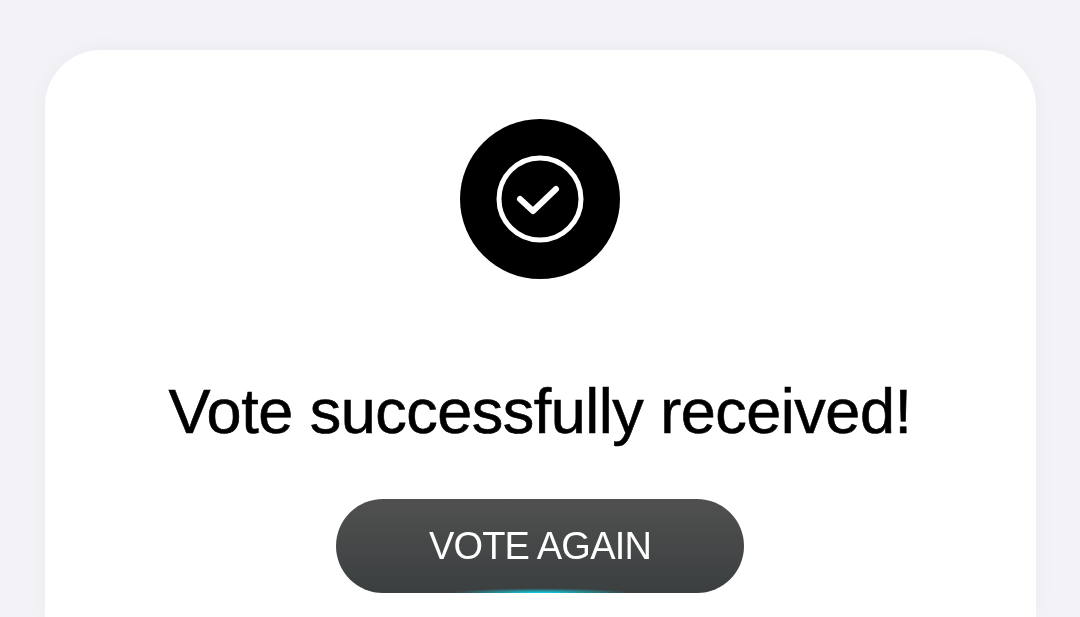  Describe the element at coordinates (540, 199) in the screenshot. I see `check-circle-icon` at that location.